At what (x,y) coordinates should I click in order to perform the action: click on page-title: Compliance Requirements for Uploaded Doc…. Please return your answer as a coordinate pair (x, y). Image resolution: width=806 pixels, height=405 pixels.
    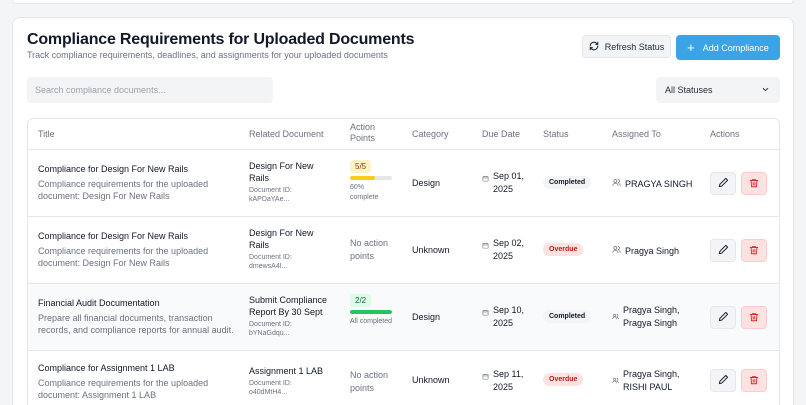
    Looking at the image, I should click on (221, 39).